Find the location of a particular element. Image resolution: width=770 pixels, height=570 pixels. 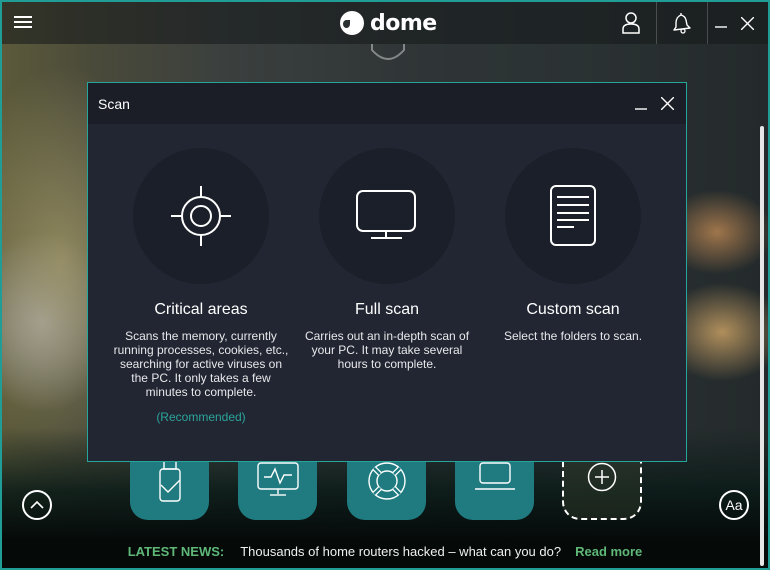

monitor-pulse-icon is located at coordinates (277, 479).